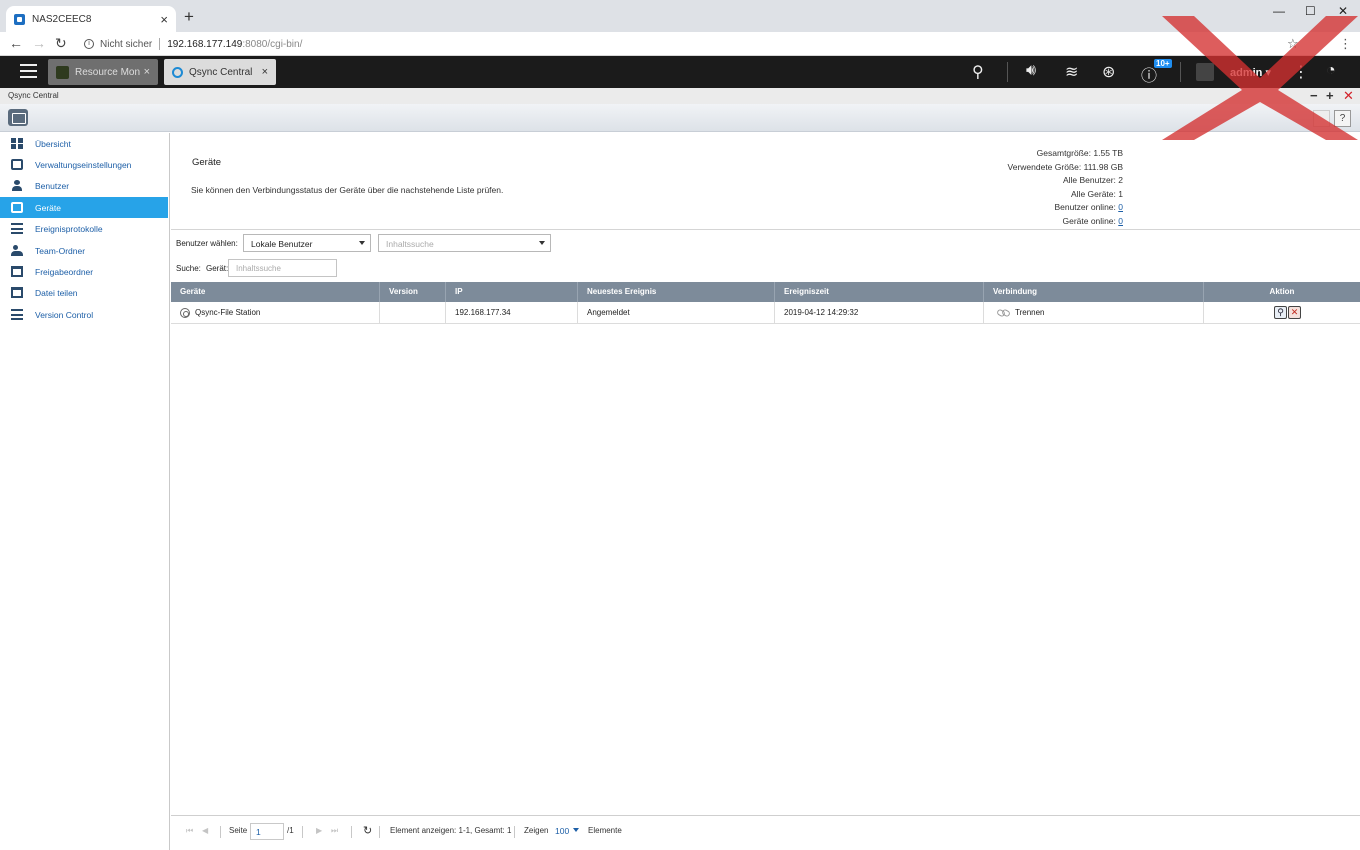 The width and height of the screenshot is (1360, 850). Describe the element at coordinates (367, 830) in the screenshot. I see `refresh-icon: ↻` at that location.